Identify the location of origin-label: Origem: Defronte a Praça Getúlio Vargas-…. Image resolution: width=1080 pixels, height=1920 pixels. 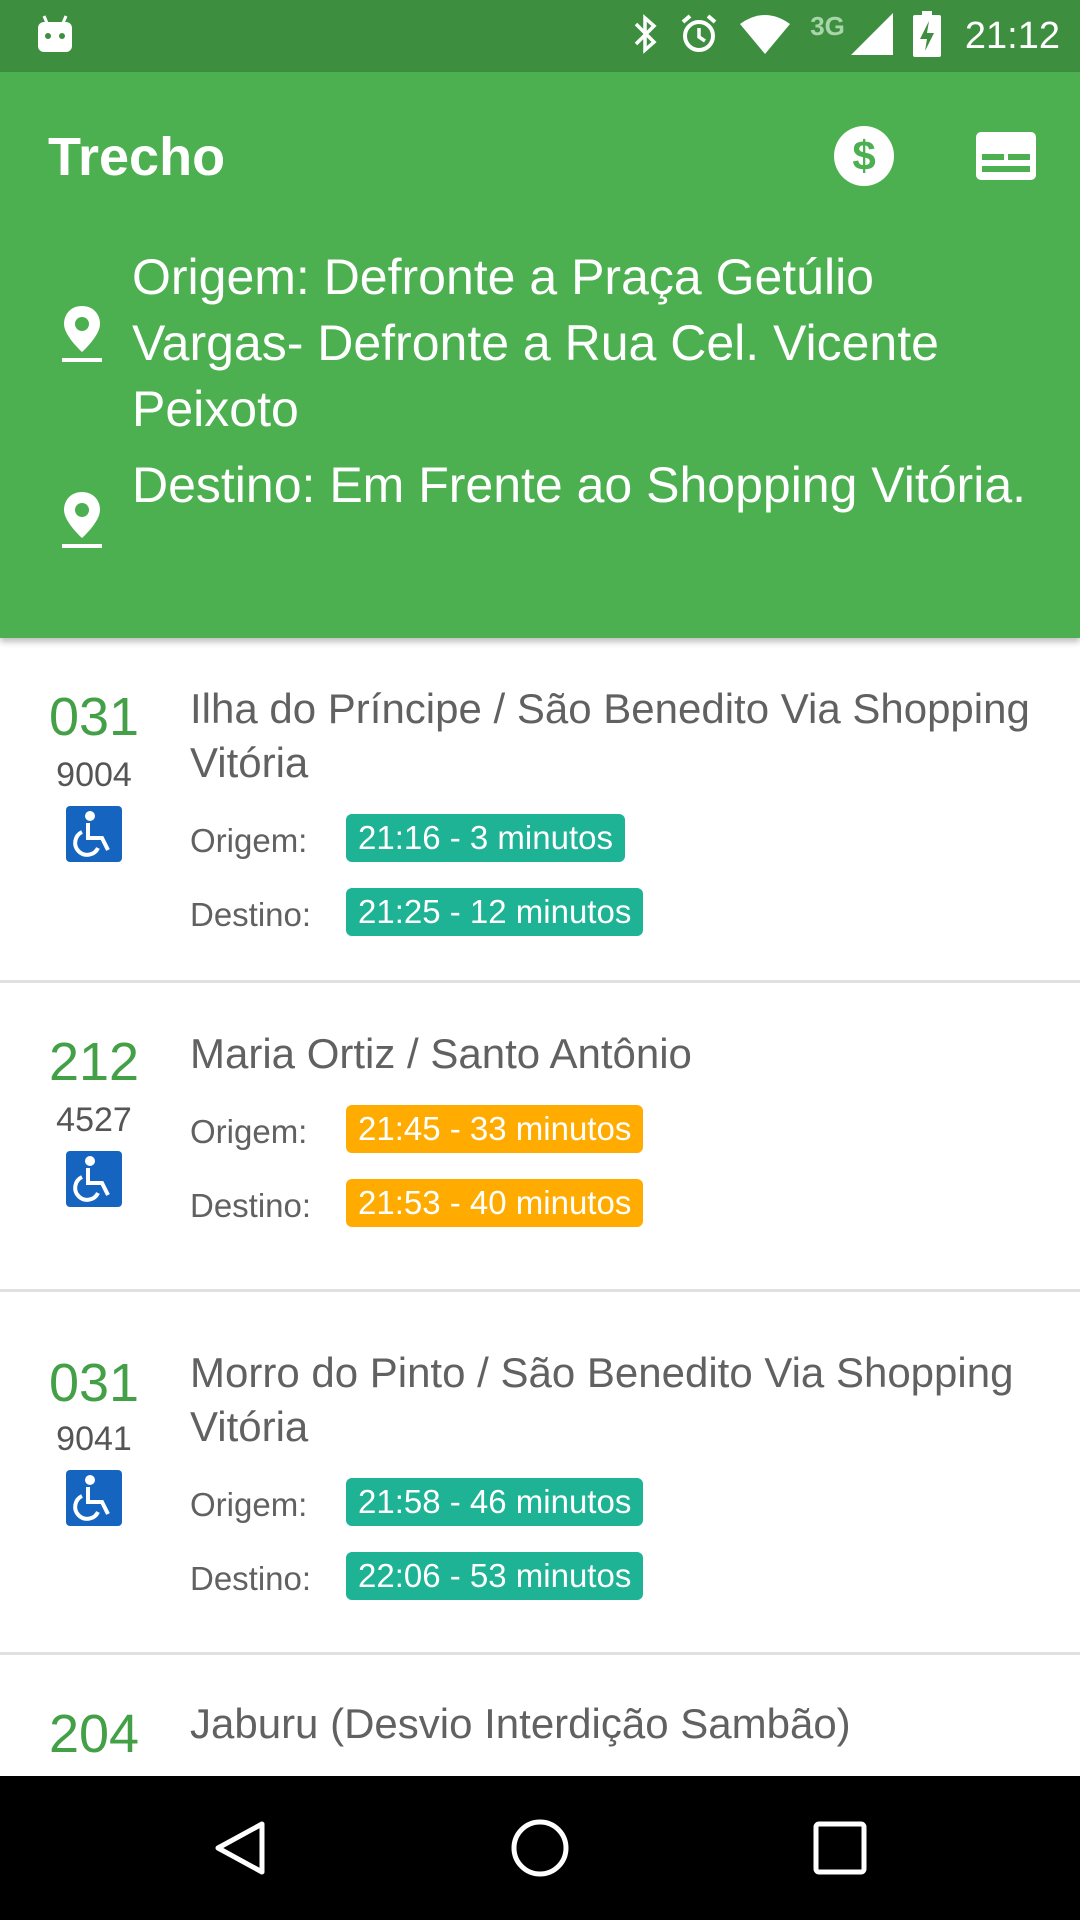
(535, 343).